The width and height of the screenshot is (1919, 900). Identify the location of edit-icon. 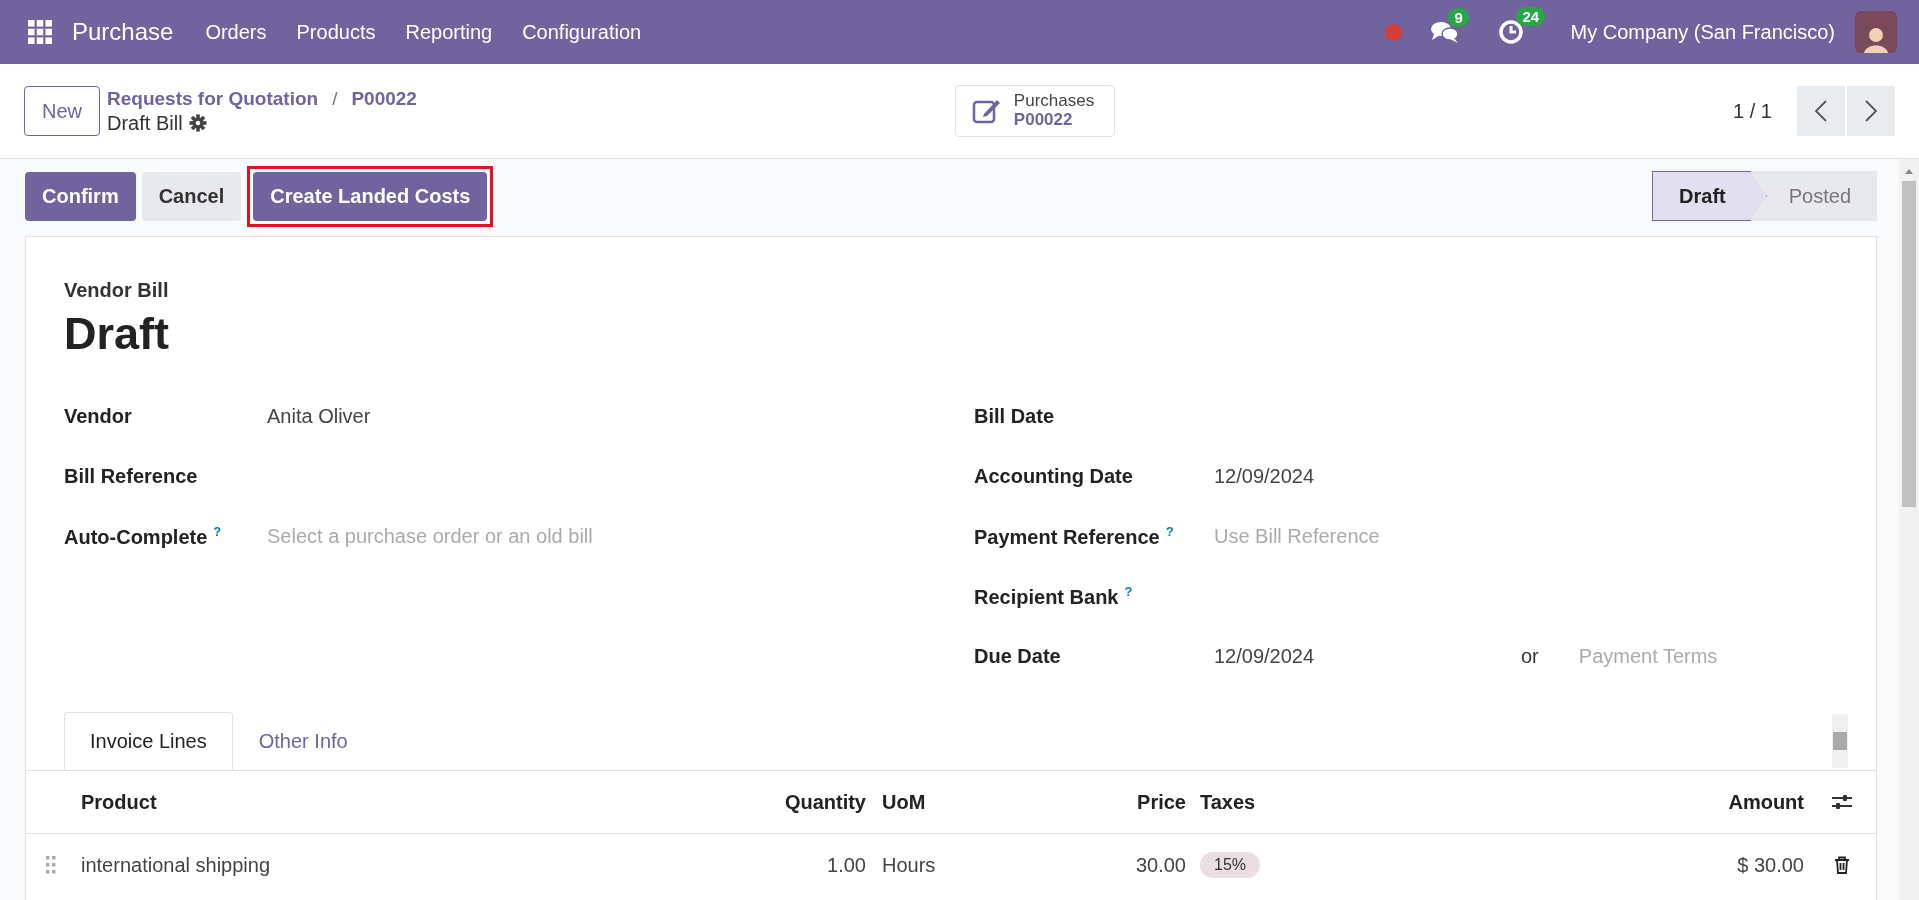
(986, 111).